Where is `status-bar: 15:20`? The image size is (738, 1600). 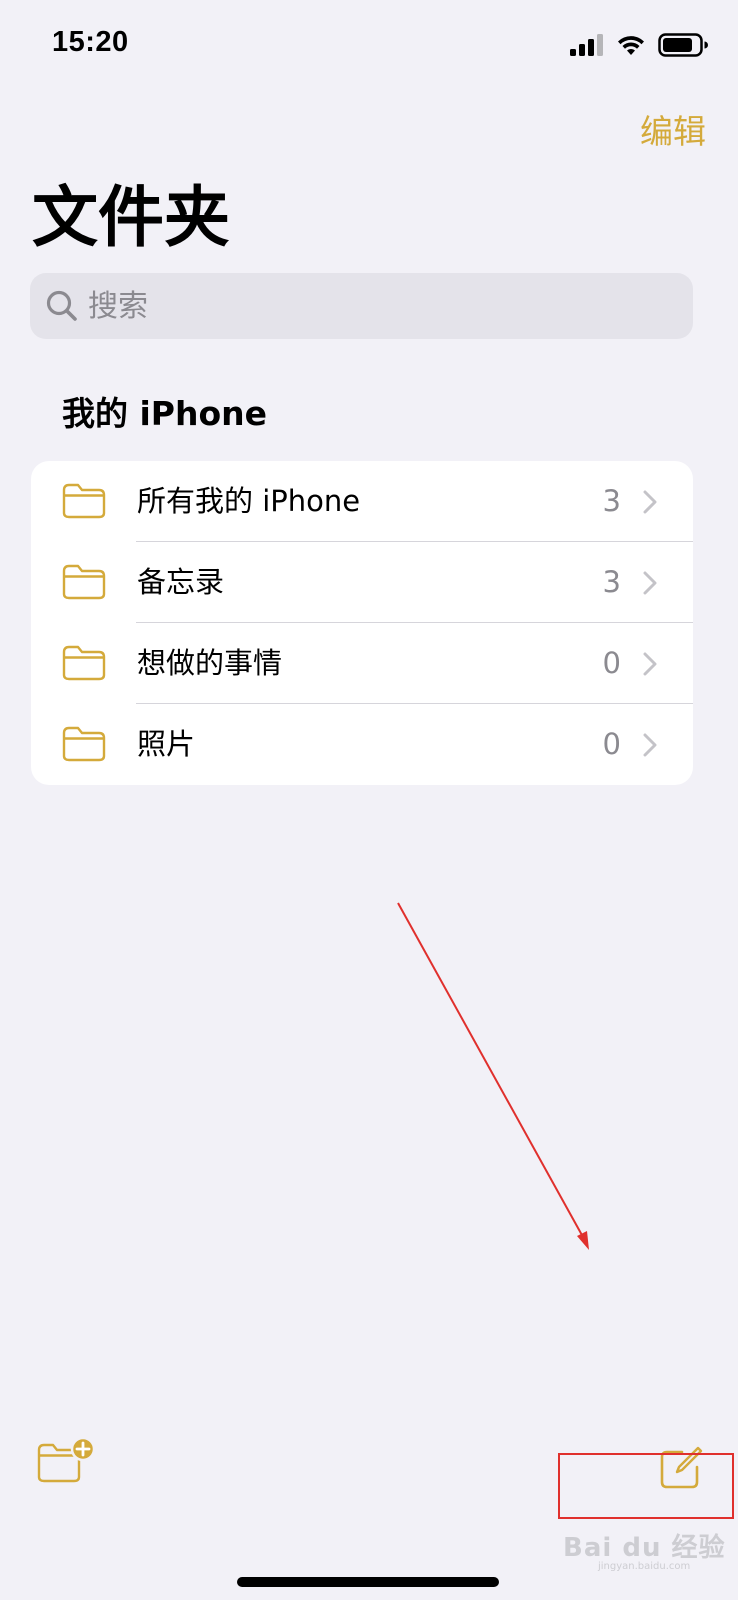
status-bar: 15:20 is located at coordinates (369, 47).